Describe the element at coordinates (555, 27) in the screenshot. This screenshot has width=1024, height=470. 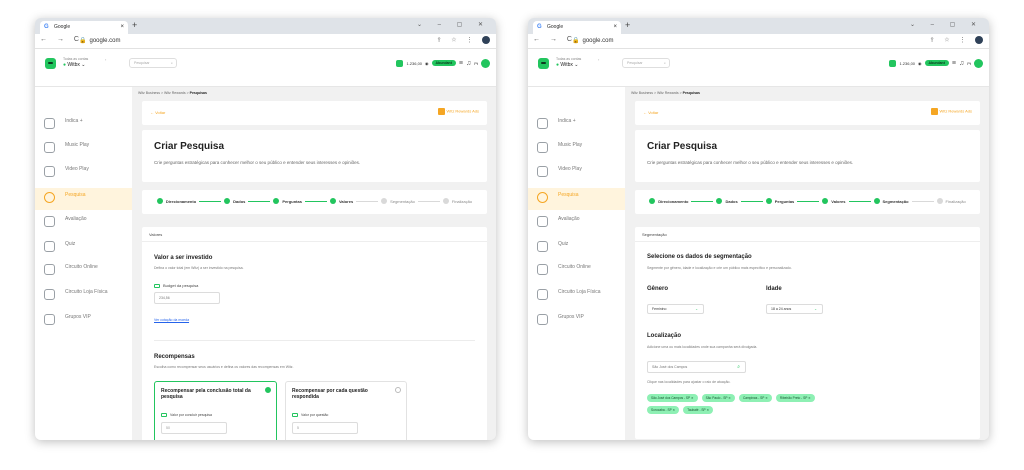
I see `tab-title: Google` at that location.